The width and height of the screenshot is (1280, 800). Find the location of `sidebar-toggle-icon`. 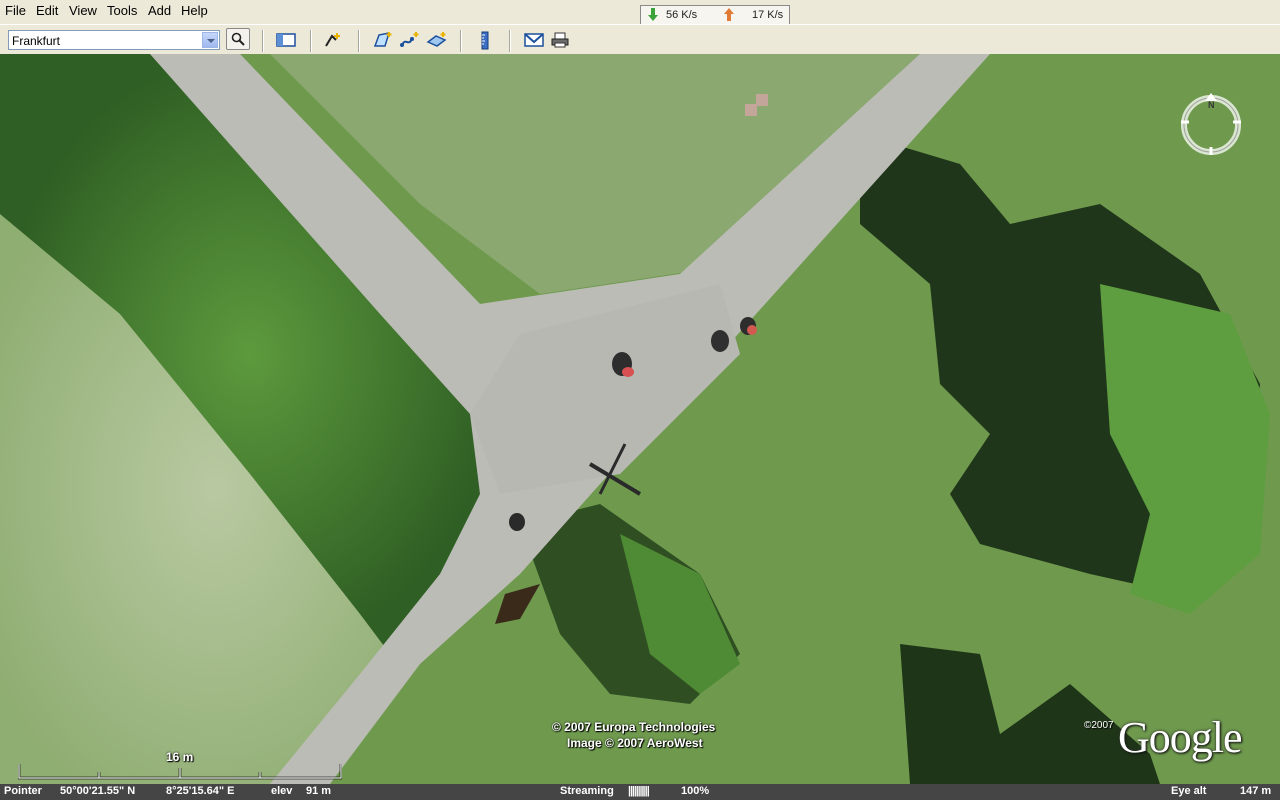

sidebar-toggle-icon is located at coordinates (286, 40).